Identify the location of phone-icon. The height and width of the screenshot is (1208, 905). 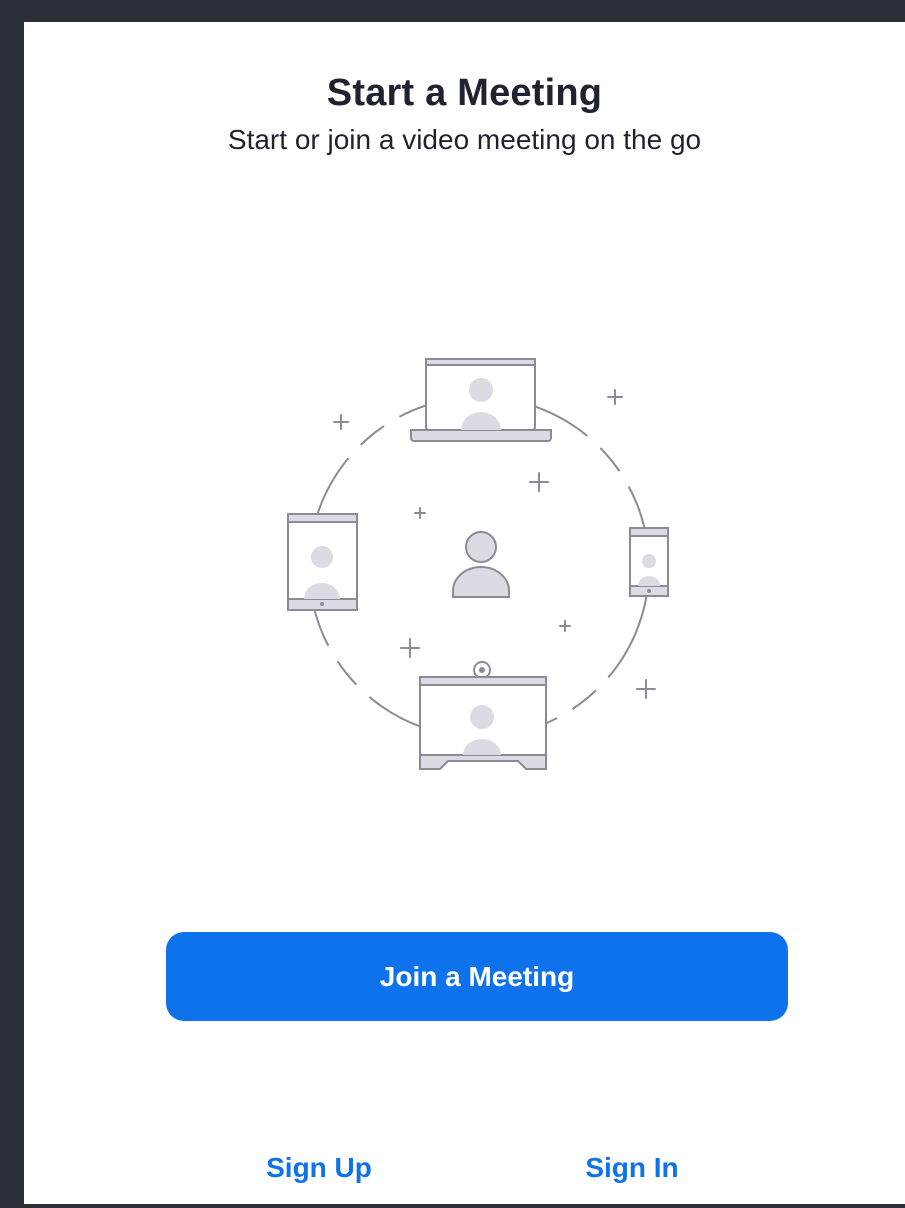
(649, 562).